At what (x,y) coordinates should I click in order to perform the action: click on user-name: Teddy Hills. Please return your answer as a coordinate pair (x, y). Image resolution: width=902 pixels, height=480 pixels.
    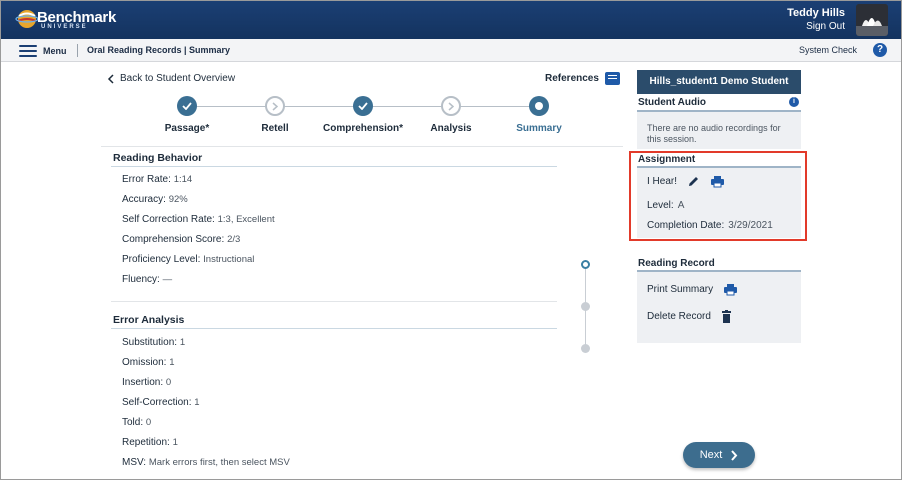
    Looking at the image, I should click on (816, 13).